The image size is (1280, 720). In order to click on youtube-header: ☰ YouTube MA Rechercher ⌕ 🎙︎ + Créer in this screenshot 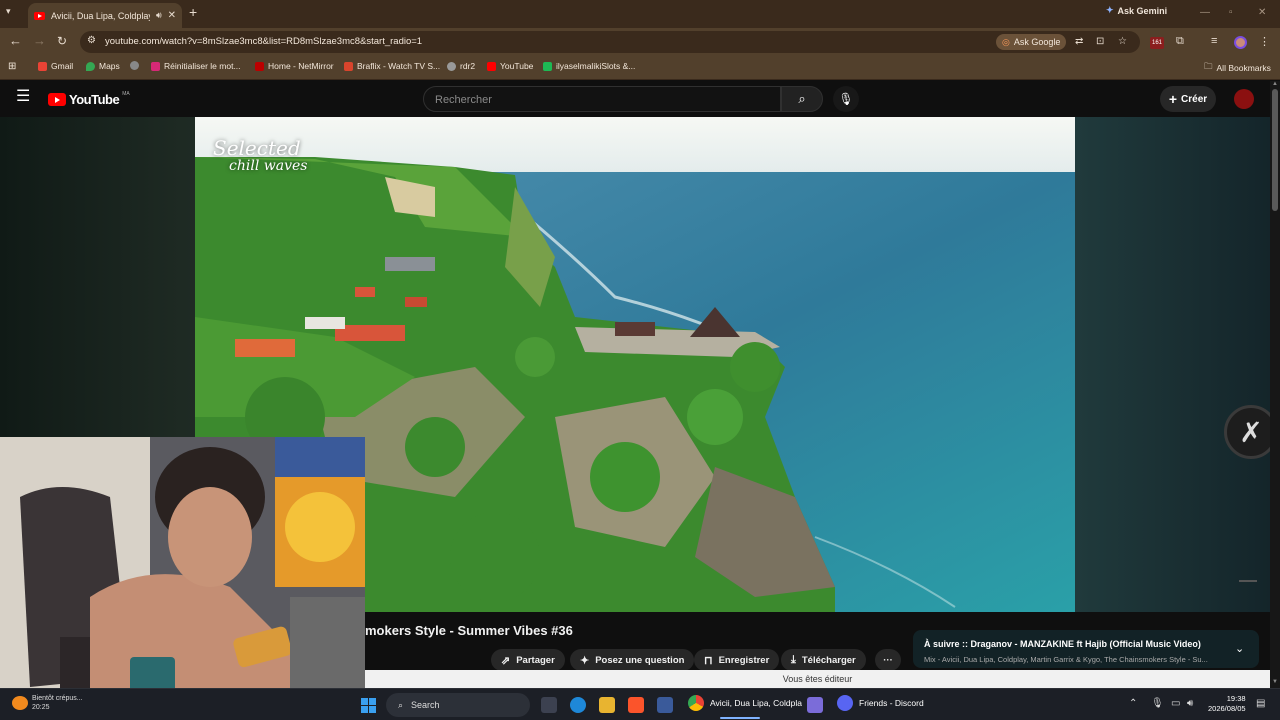, I will do `click(635, 99)`.